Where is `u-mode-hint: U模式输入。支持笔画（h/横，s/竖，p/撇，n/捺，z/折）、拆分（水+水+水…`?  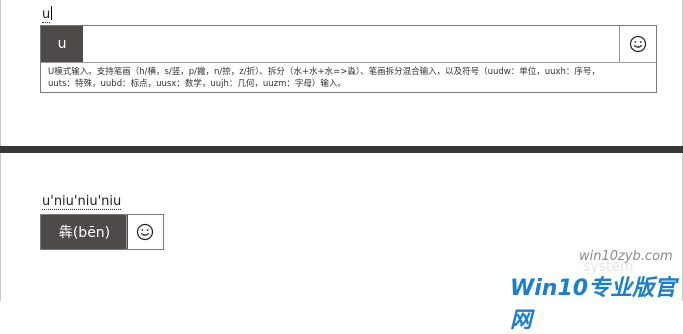
u-mode-hint: U模式输入。支持笔画（h/横，s/竖，p/撇，n/捺，z/折）、拆分（水+水+水… is located at coordinates (348, 78).